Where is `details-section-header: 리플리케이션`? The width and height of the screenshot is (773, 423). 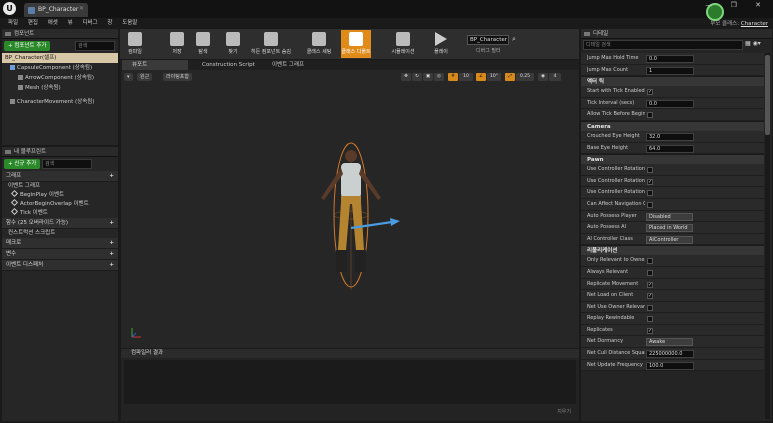 details-section-header: 리플리케이션 is located at coordinates (672, 250).